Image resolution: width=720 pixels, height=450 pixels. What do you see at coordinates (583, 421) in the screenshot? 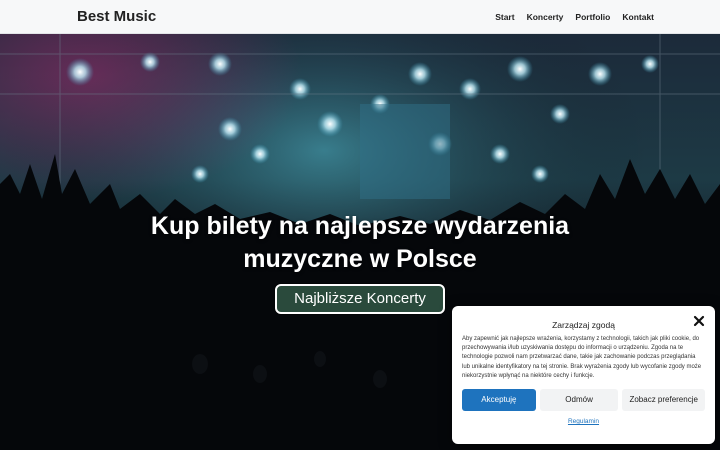
I see `policy-link: Regulamin` at bounding box center [583, 421].